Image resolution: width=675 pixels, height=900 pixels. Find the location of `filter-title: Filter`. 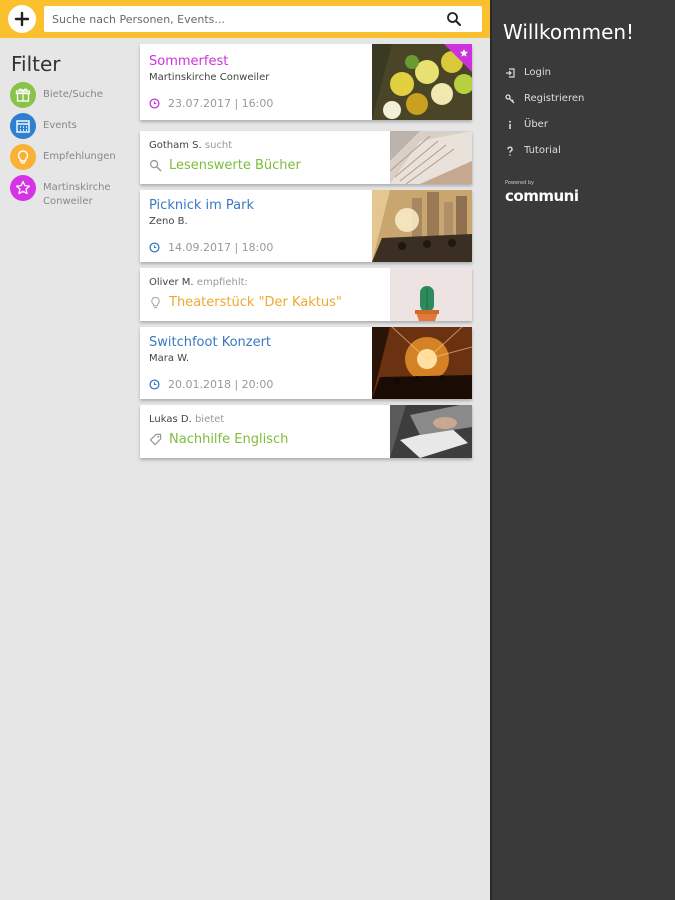

filter-title: Filter is located at coordinates (36, 64).